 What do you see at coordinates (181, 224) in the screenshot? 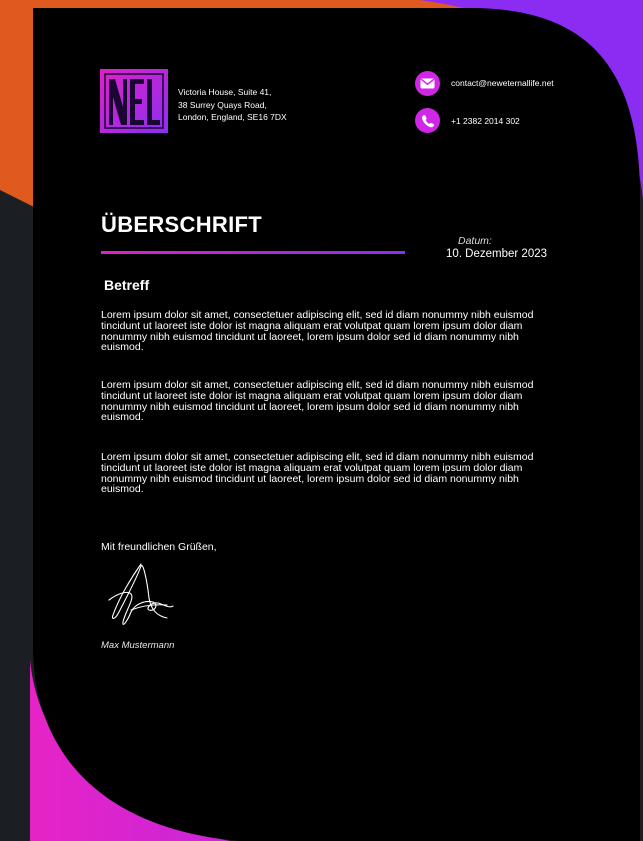
I see `document-heading: ÜBERSCHRIFT` at bounding box center [181, 224].